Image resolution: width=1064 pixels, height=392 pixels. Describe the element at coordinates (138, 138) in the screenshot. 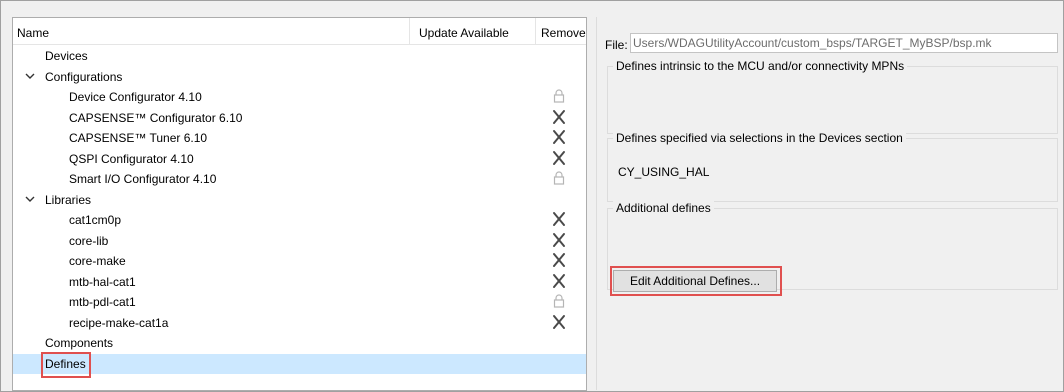

I see `tree-row-label: CAPSENSE™ Tuner 6.10` at that location.